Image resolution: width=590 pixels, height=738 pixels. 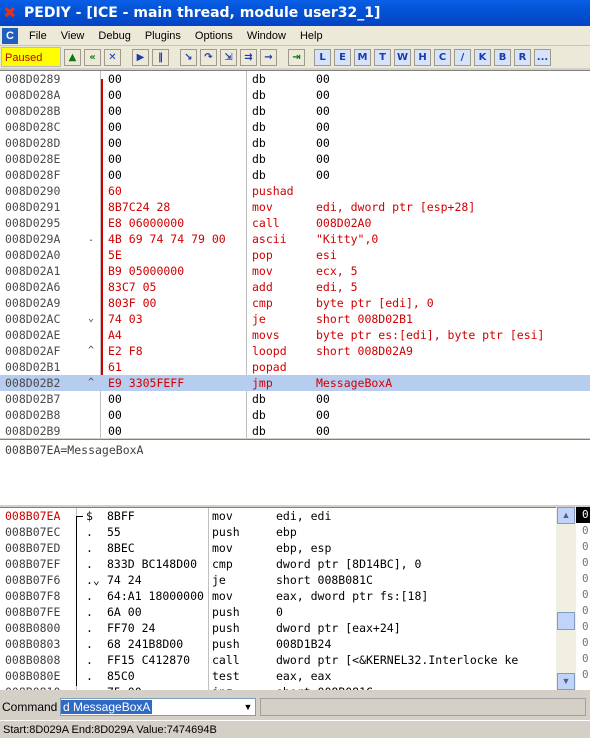 What do you see at coordinates (32, 687) in the screenshot?
I see `row-address: 008B0810` at bounding box center [32, 687].